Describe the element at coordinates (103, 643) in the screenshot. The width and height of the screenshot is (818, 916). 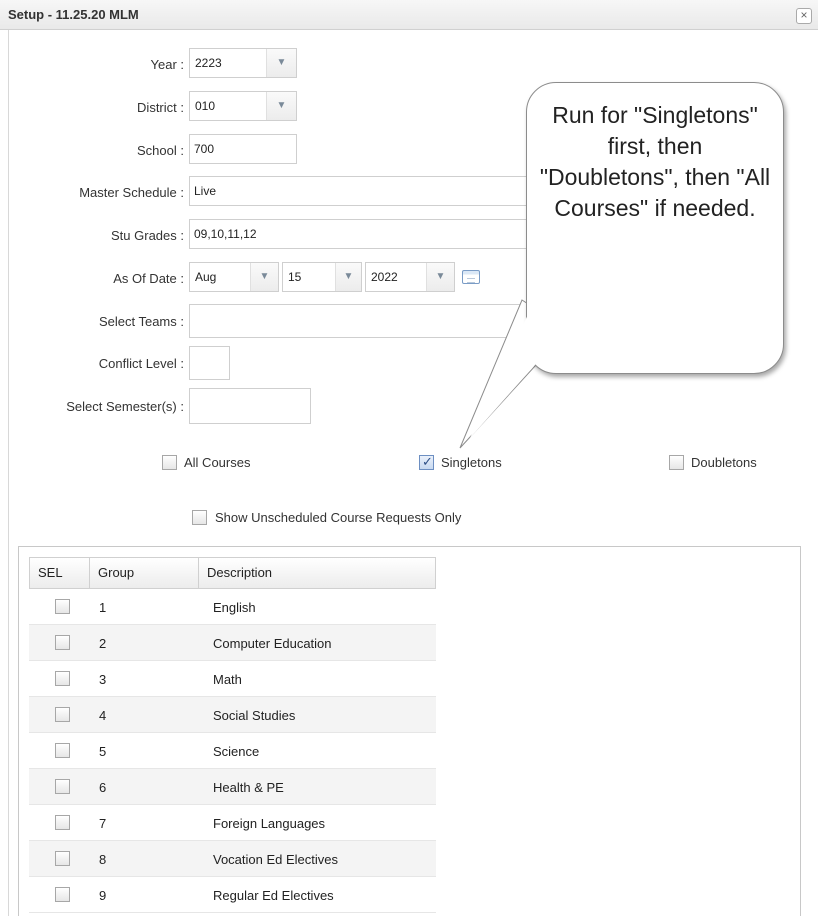
I see `group-cell: 2` at that location.